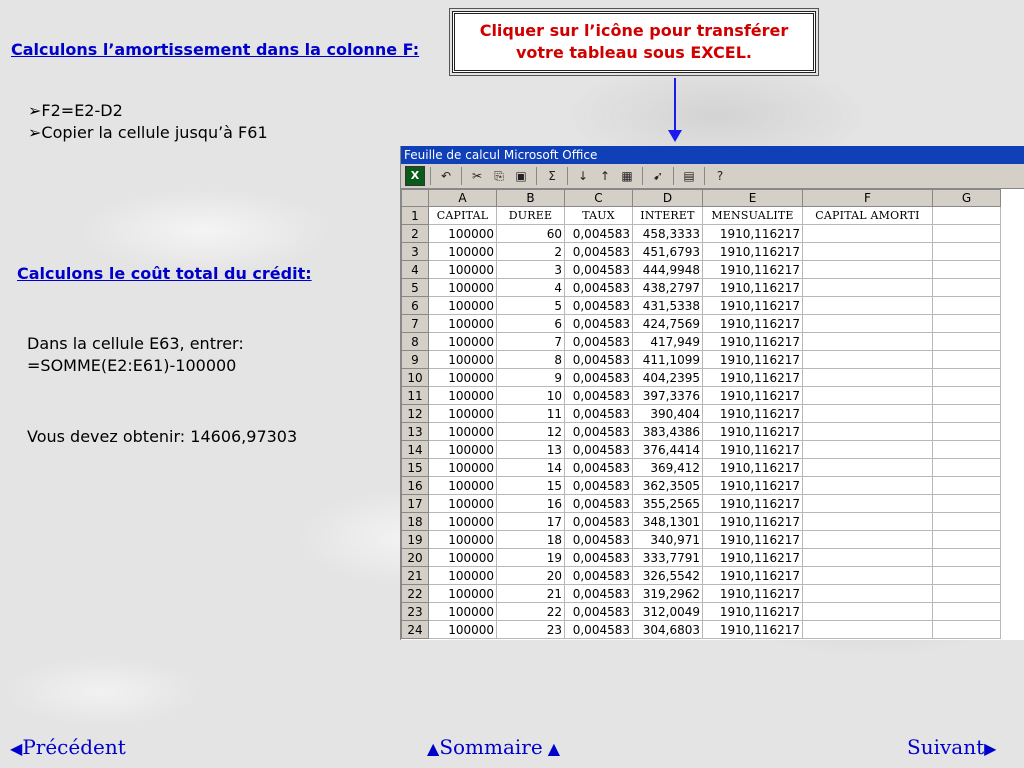  Describe the element at coordinates (530, 557) in the screenshot. I see `cell: 19` at that location.